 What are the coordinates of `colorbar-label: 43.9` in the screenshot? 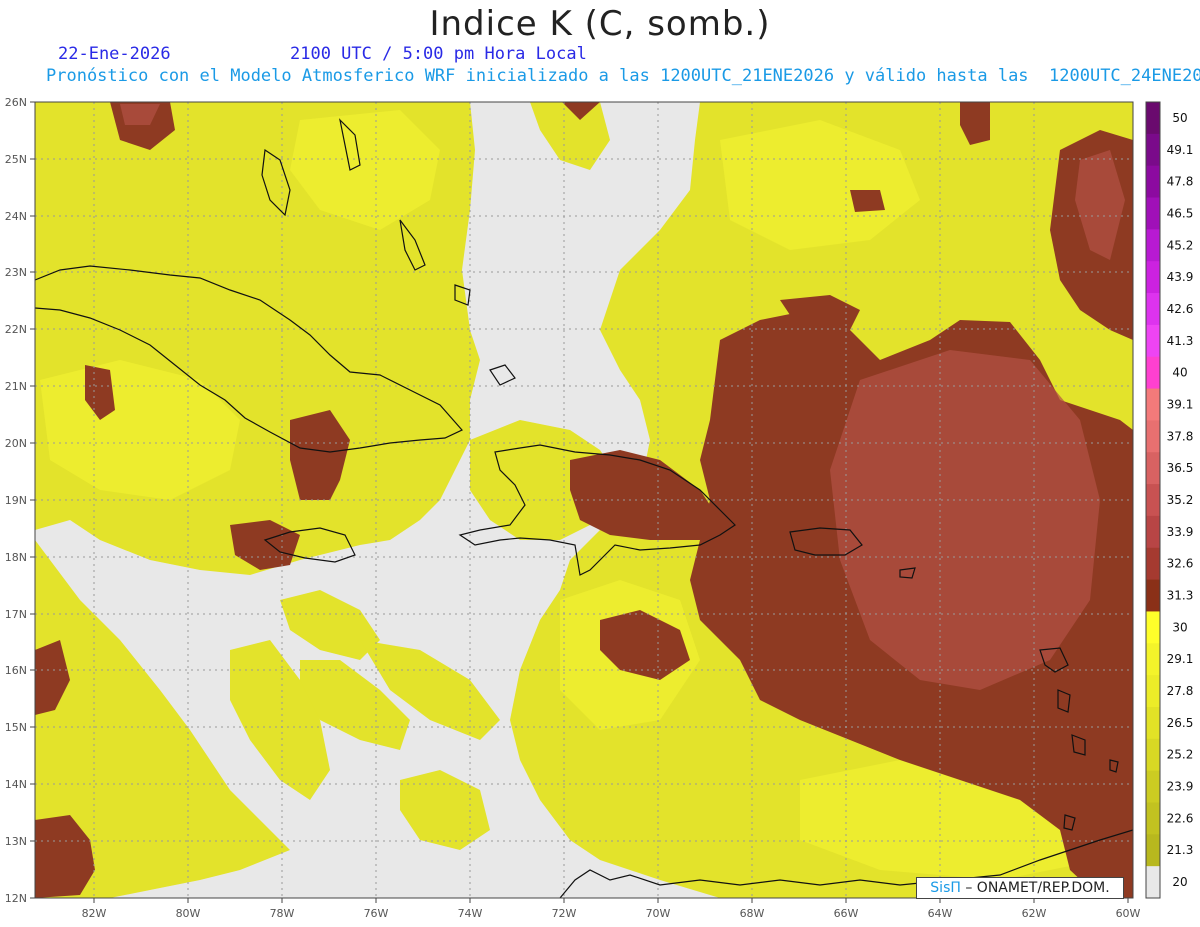 It's located at (1180, 277).